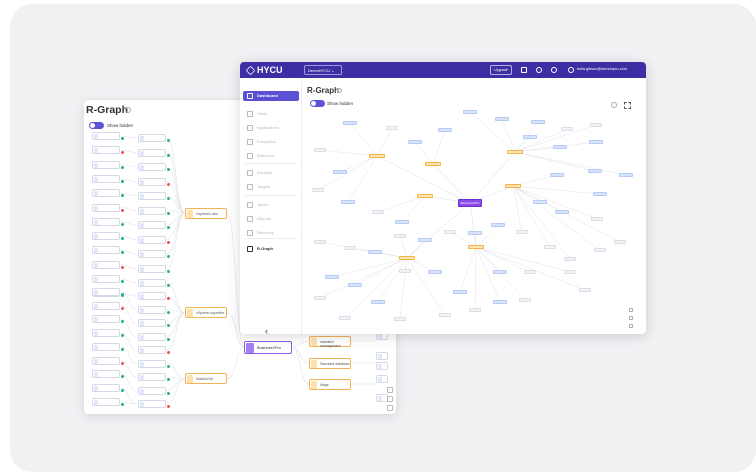 This screenshot has width=756, height=472. I want to click on fit-view-icon, so click(390, 408).